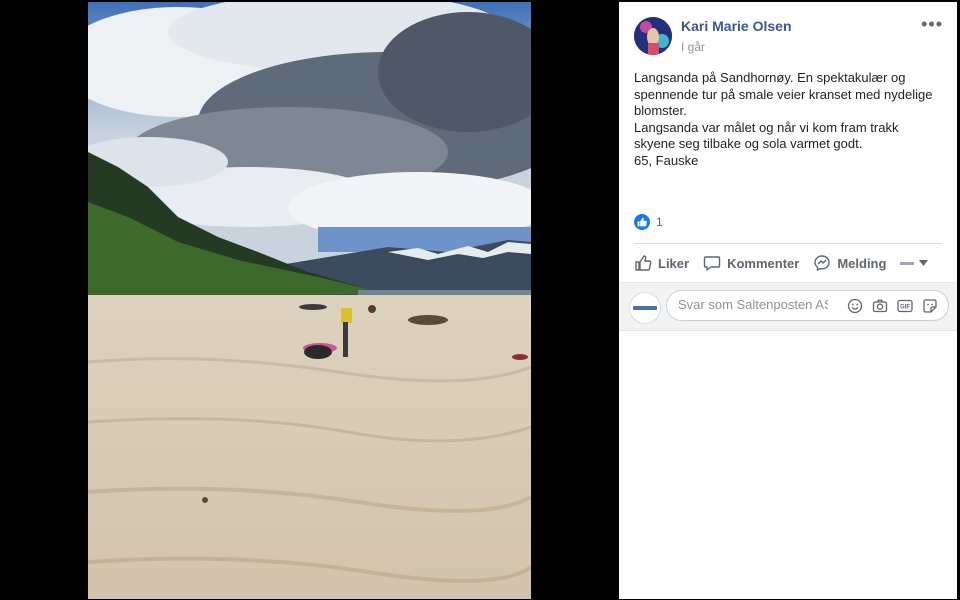 Image resolution: width=960 pixels, height=600 pixels. I want to click on share-as-dropdown, so click(917, 263).